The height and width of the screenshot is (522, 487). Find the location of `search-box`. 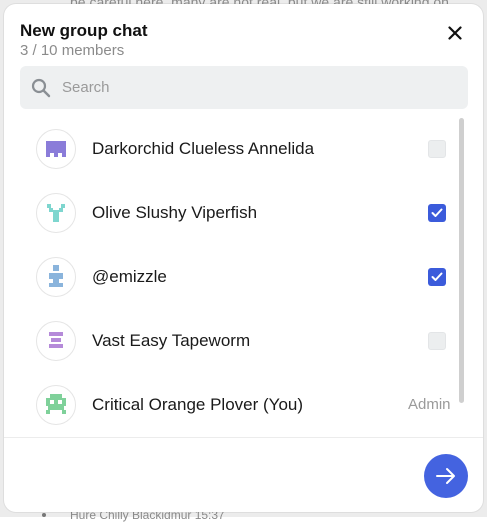

search-box is located at coordinates (244, 87).